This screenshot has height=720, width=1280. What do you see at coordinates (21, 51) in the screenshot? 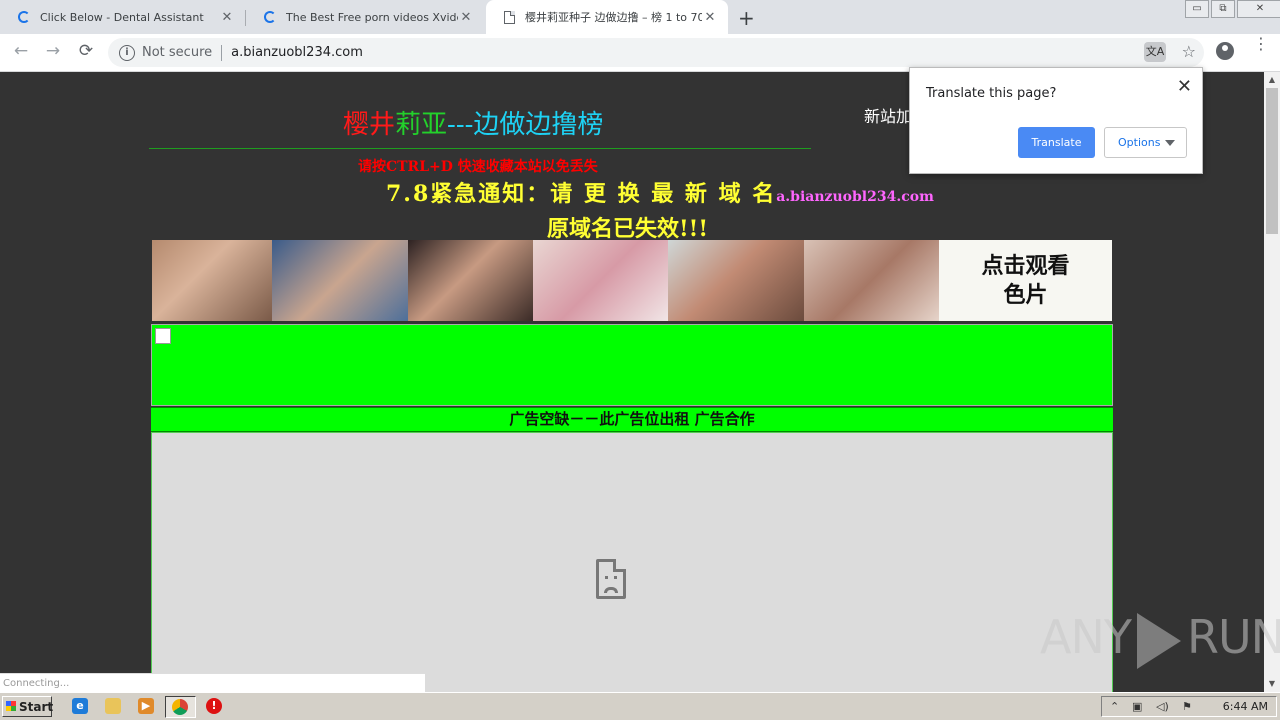
I see `back-button: ←` at bounding box center [21, 51].